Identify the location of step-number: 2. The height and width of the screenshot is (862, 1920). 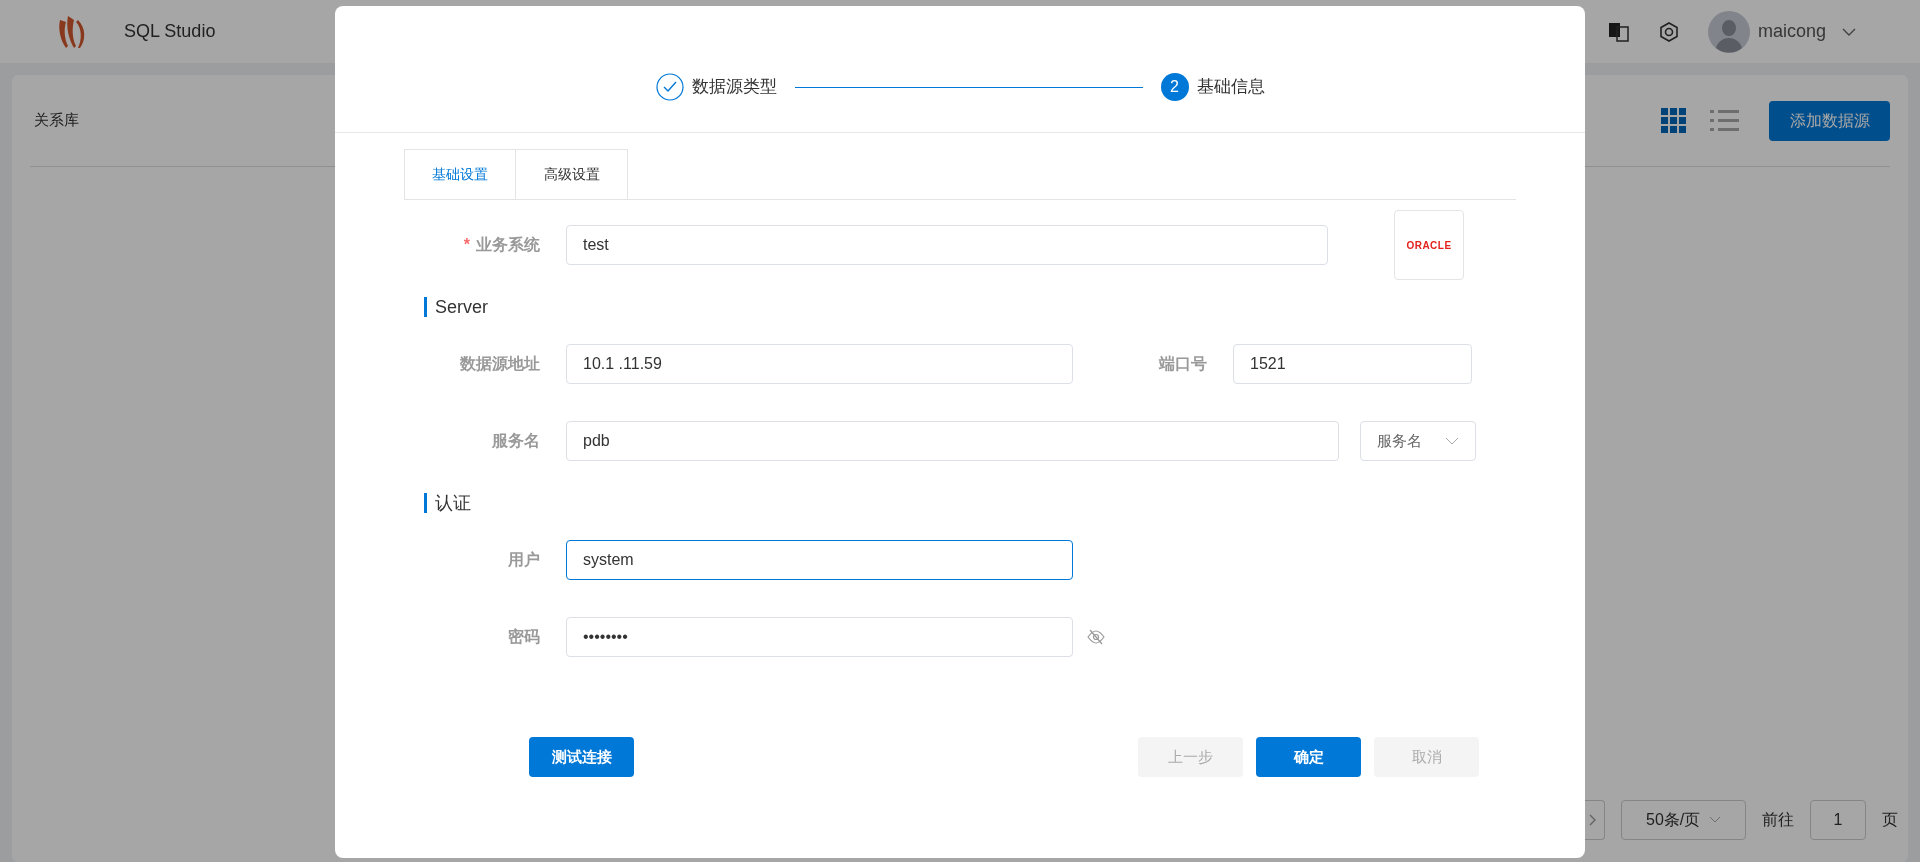
(1174, 87).